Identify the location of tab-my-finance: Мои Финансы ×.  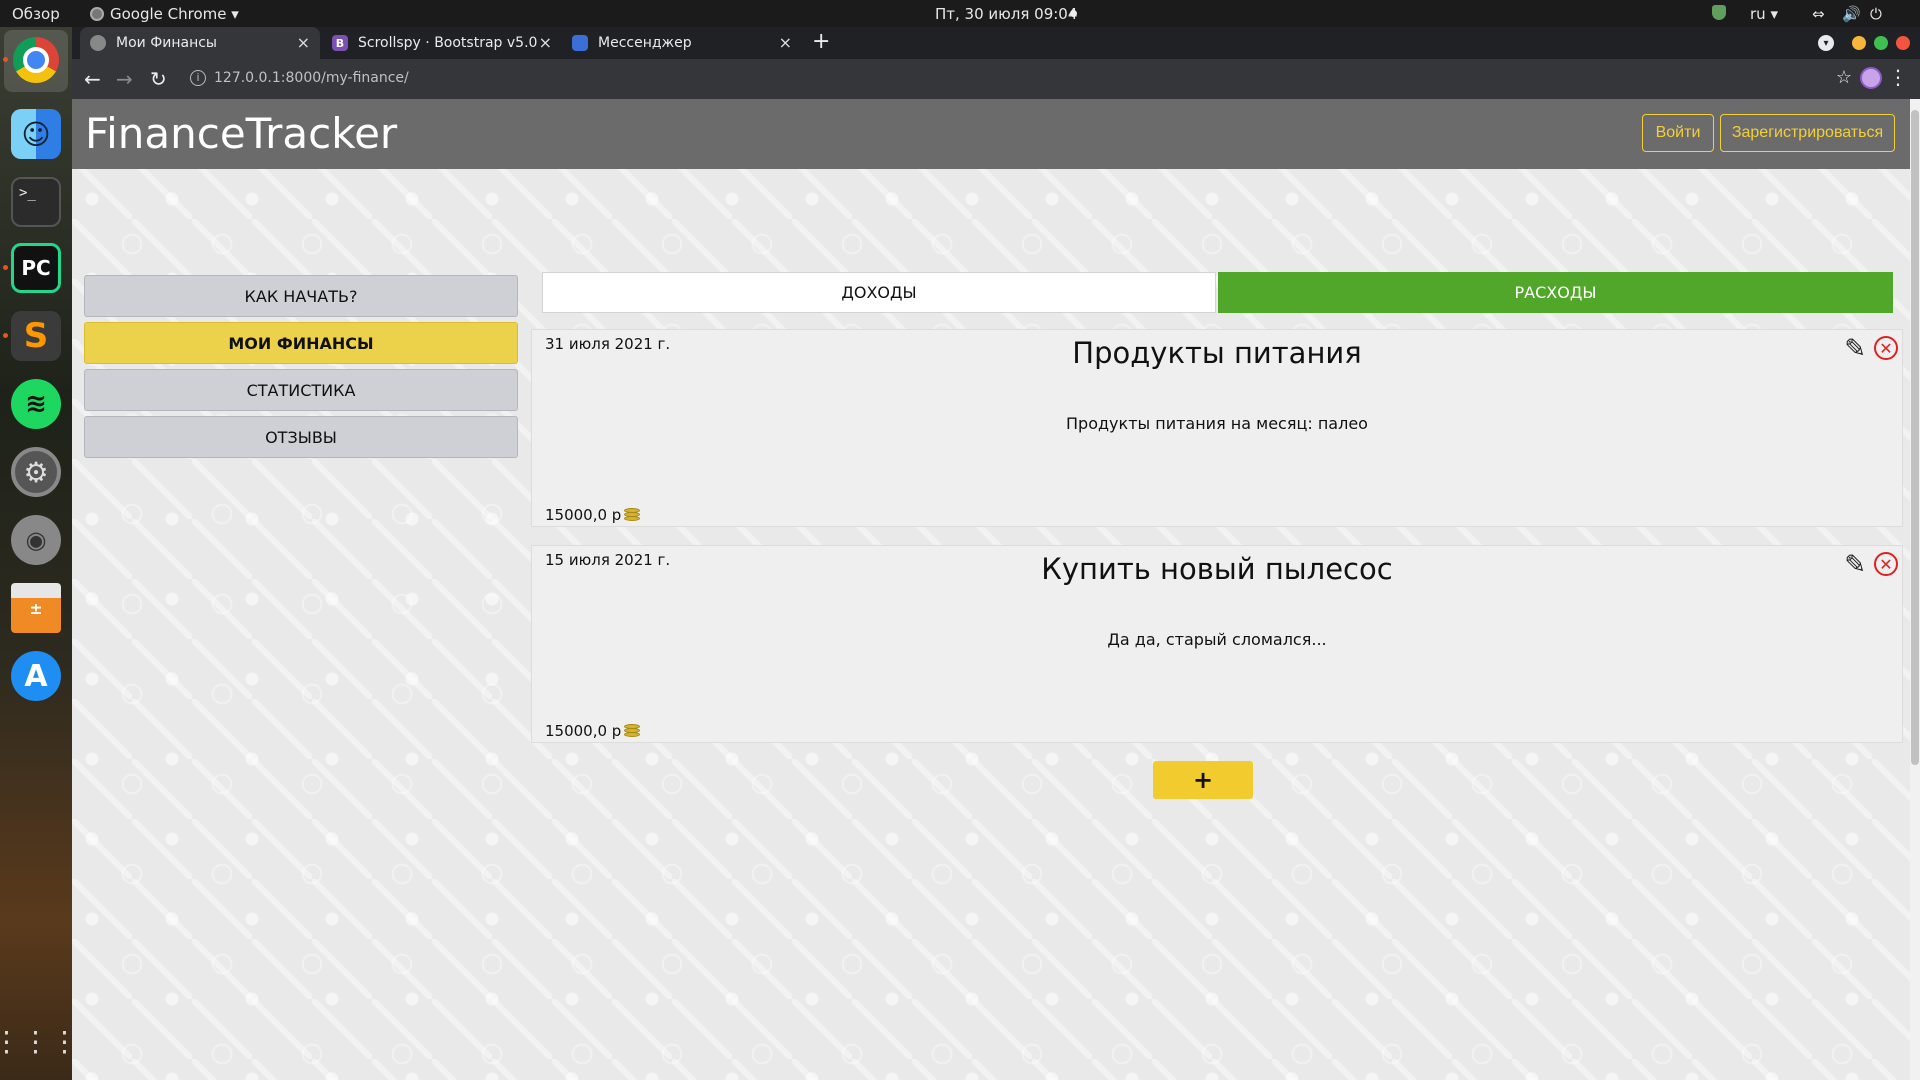
(200, 43).